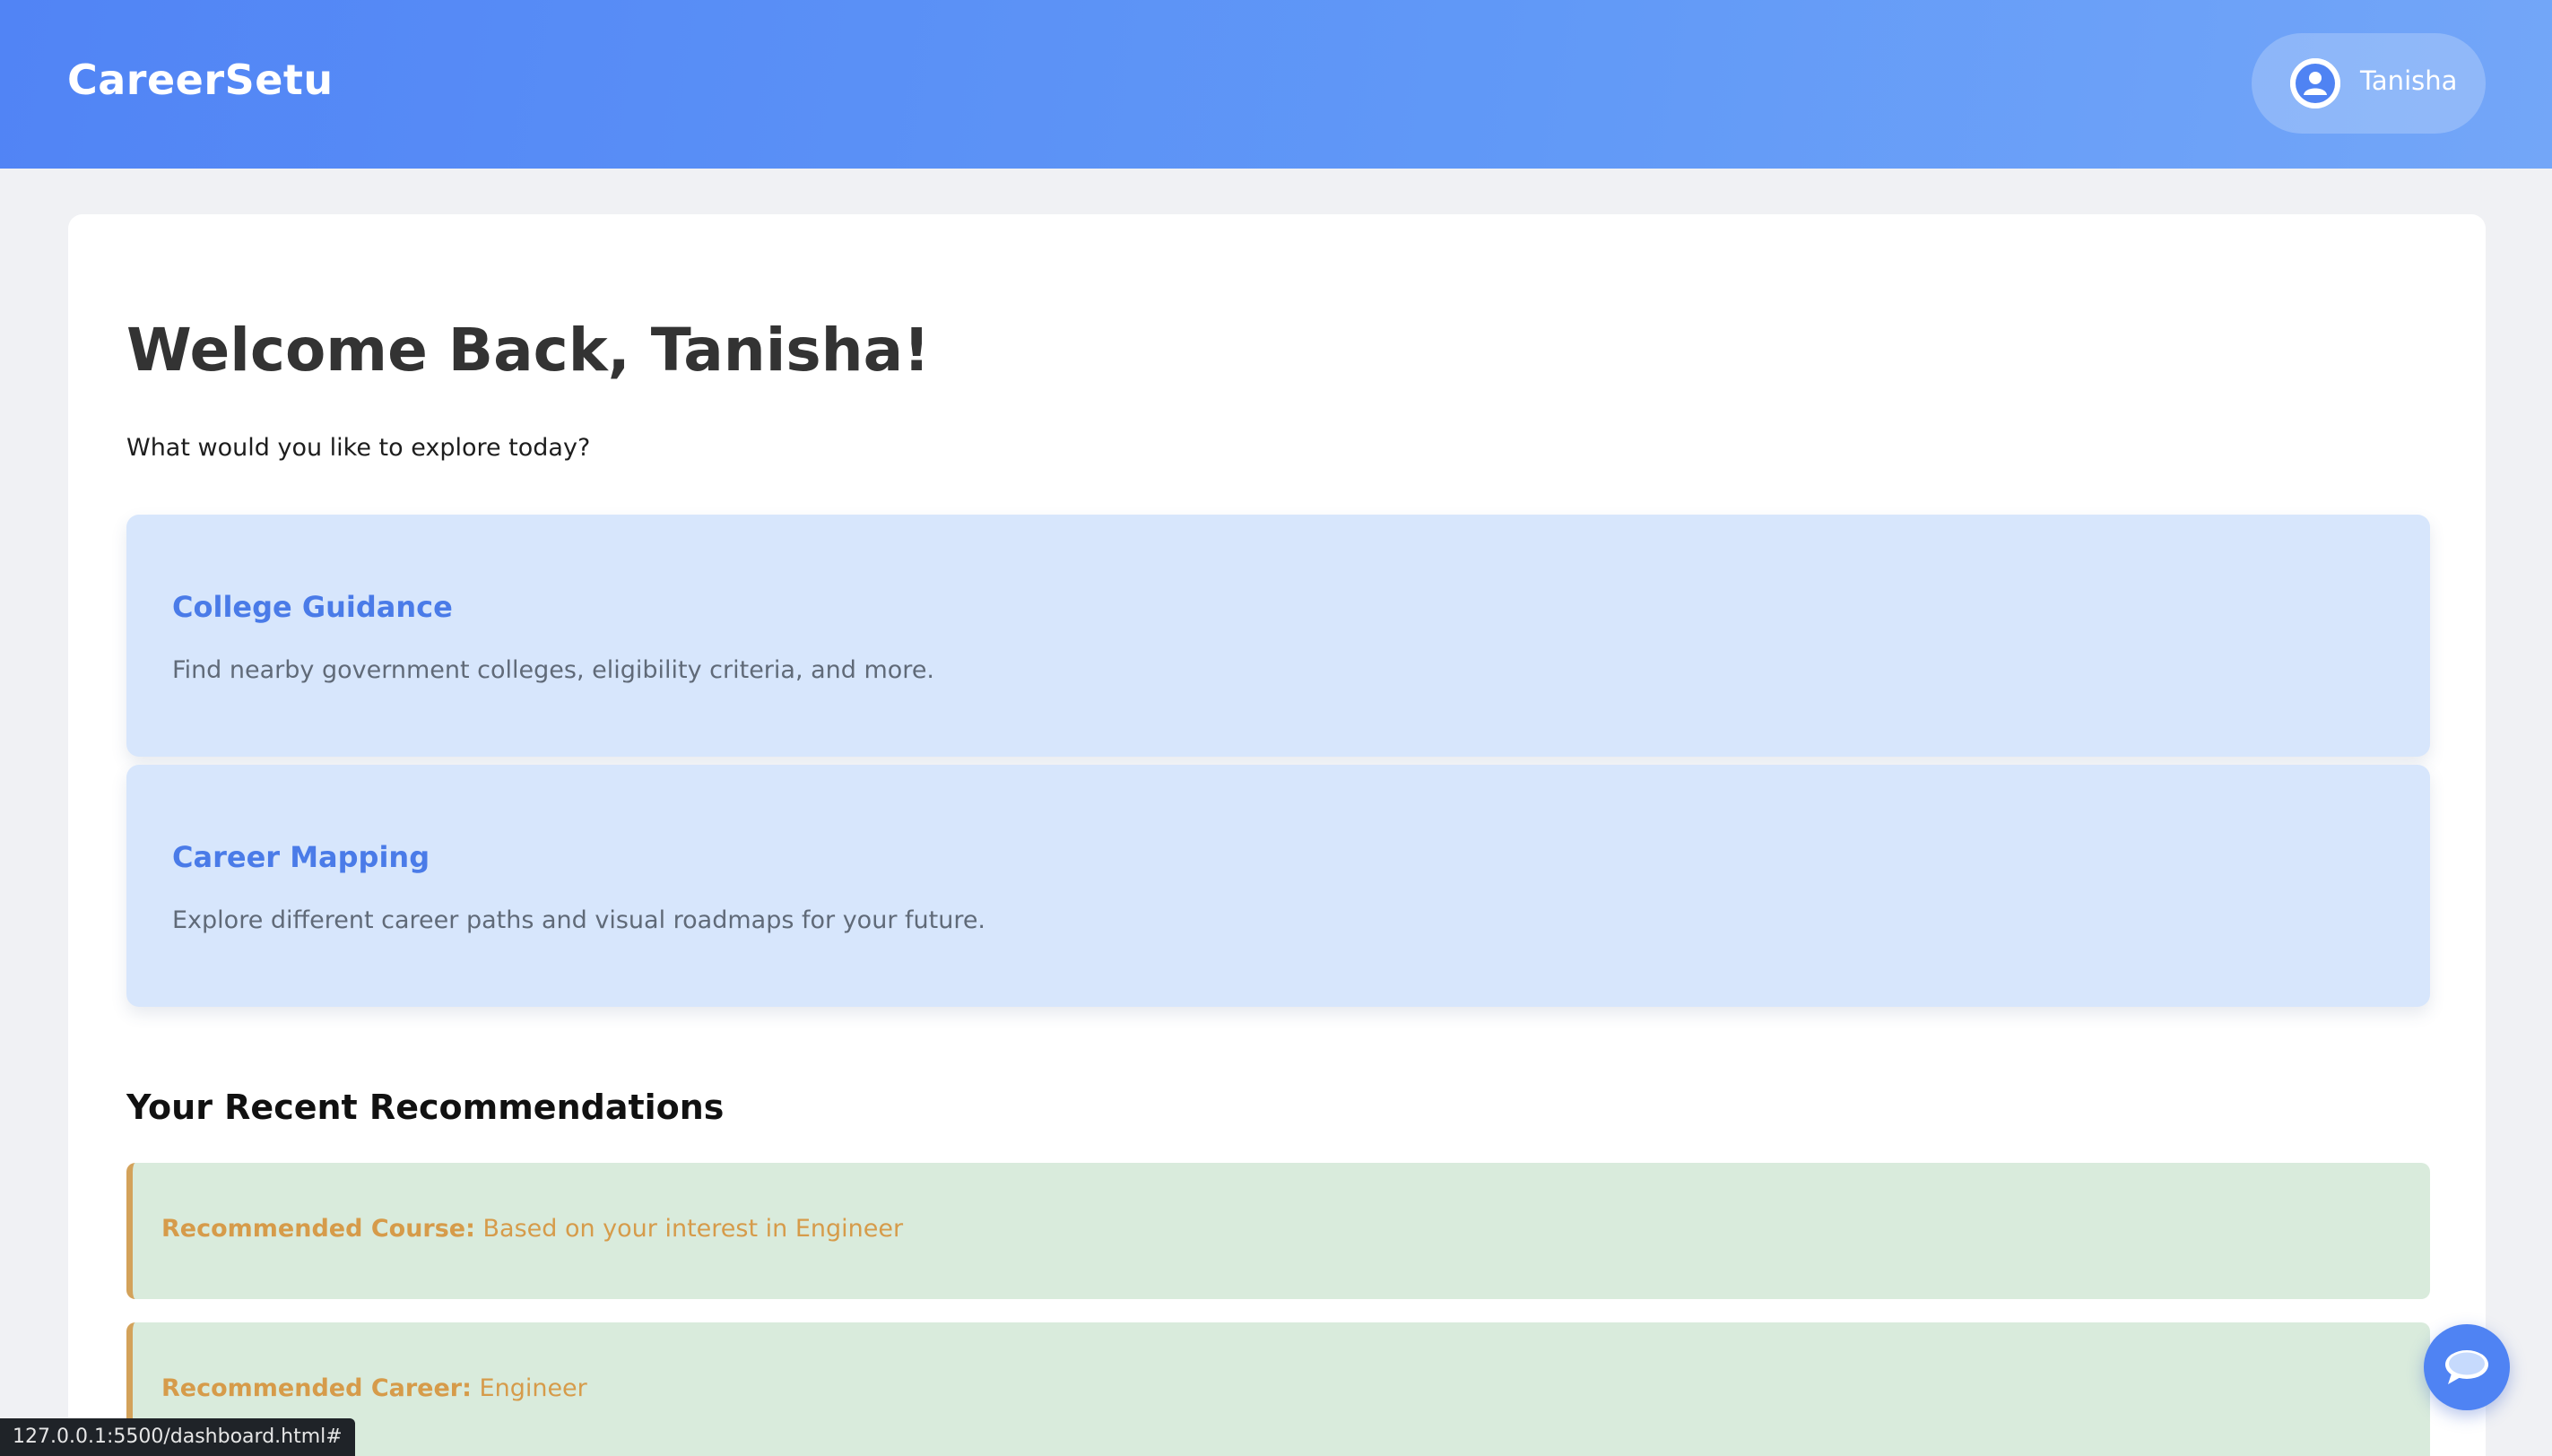 The width and height of the screenshot is (2552, 1456). What do you see at coordinates (425, 1108) in the screenshot?
I see `recommendations-heading: Your Recent Recommendations` at bounding box center [425, 1108].